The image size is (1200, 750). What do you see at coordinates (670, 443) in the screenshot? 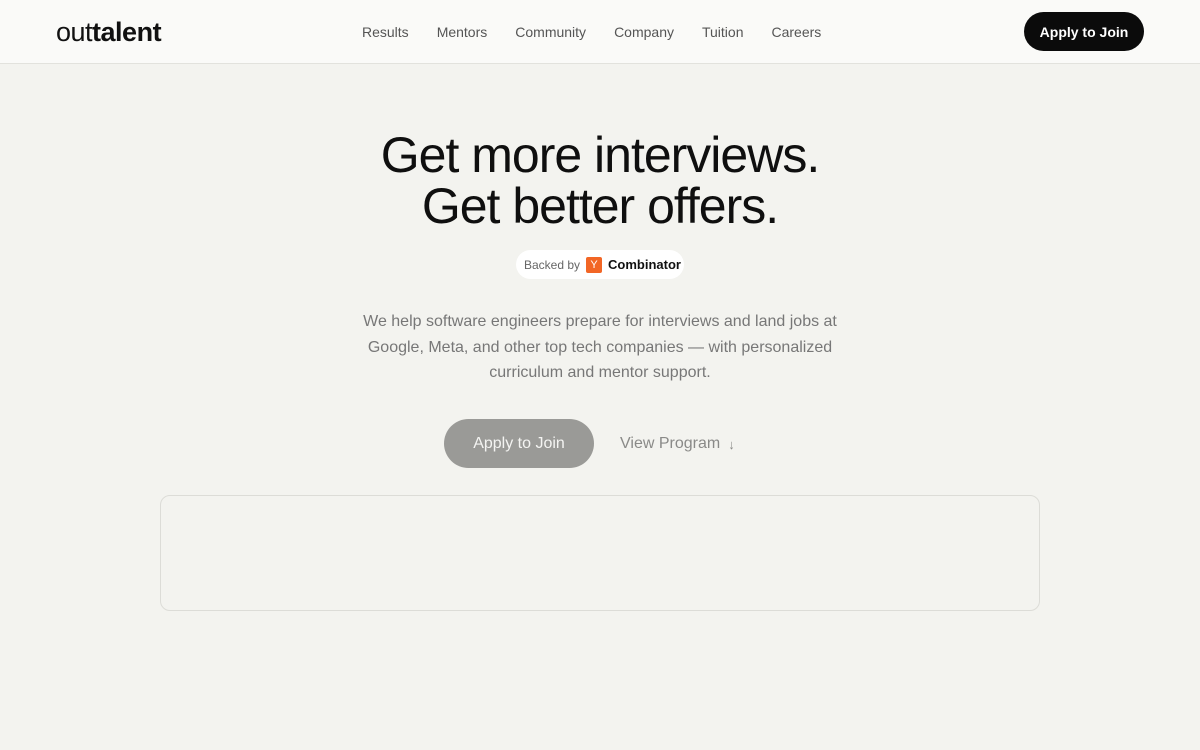
I see `view-program-label: View Program` at bounding box center [670, 443].